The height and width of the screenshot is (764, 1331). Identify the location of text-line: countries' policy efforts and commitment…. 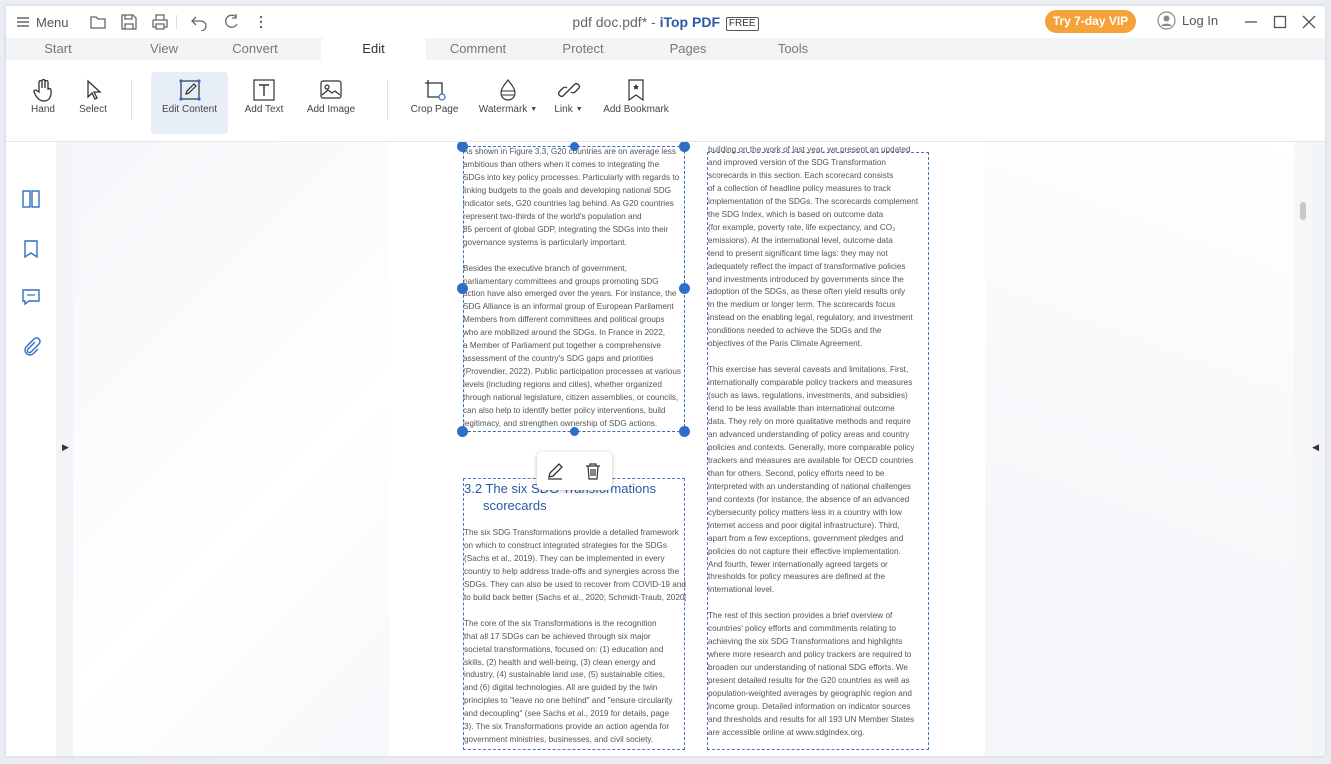
(802, 629).